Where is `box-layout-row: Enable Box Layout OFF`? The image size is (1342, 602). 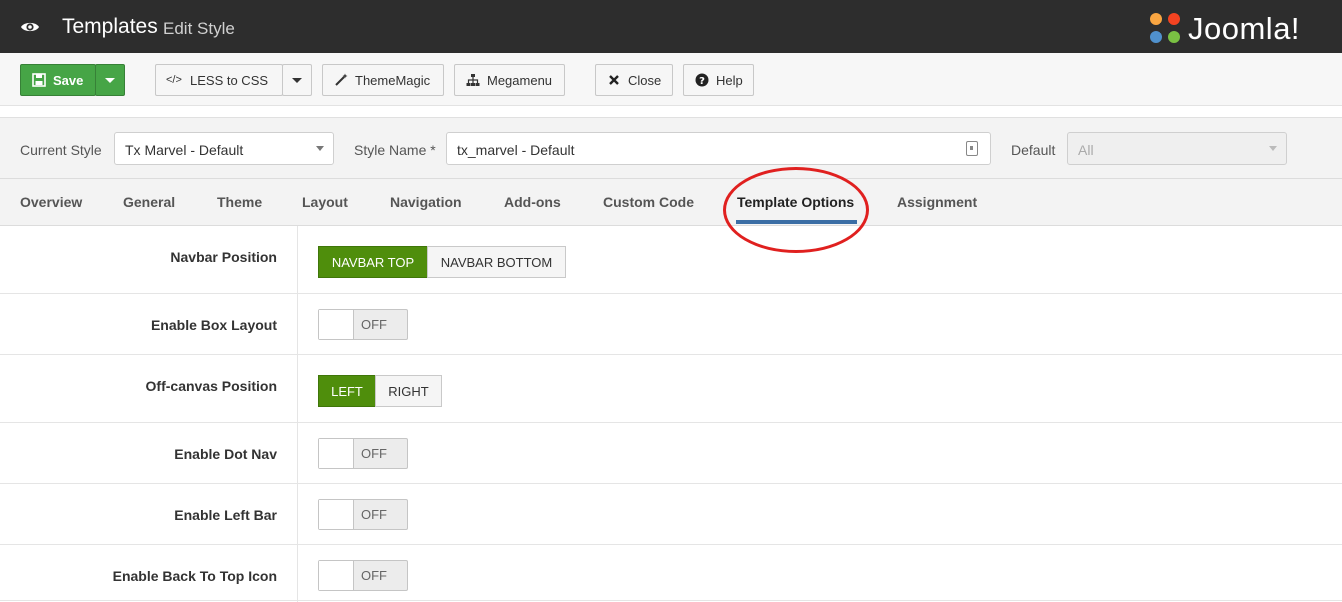 box-layout-row: Enable Box Layout OFF is located at coordinates (671, 324).